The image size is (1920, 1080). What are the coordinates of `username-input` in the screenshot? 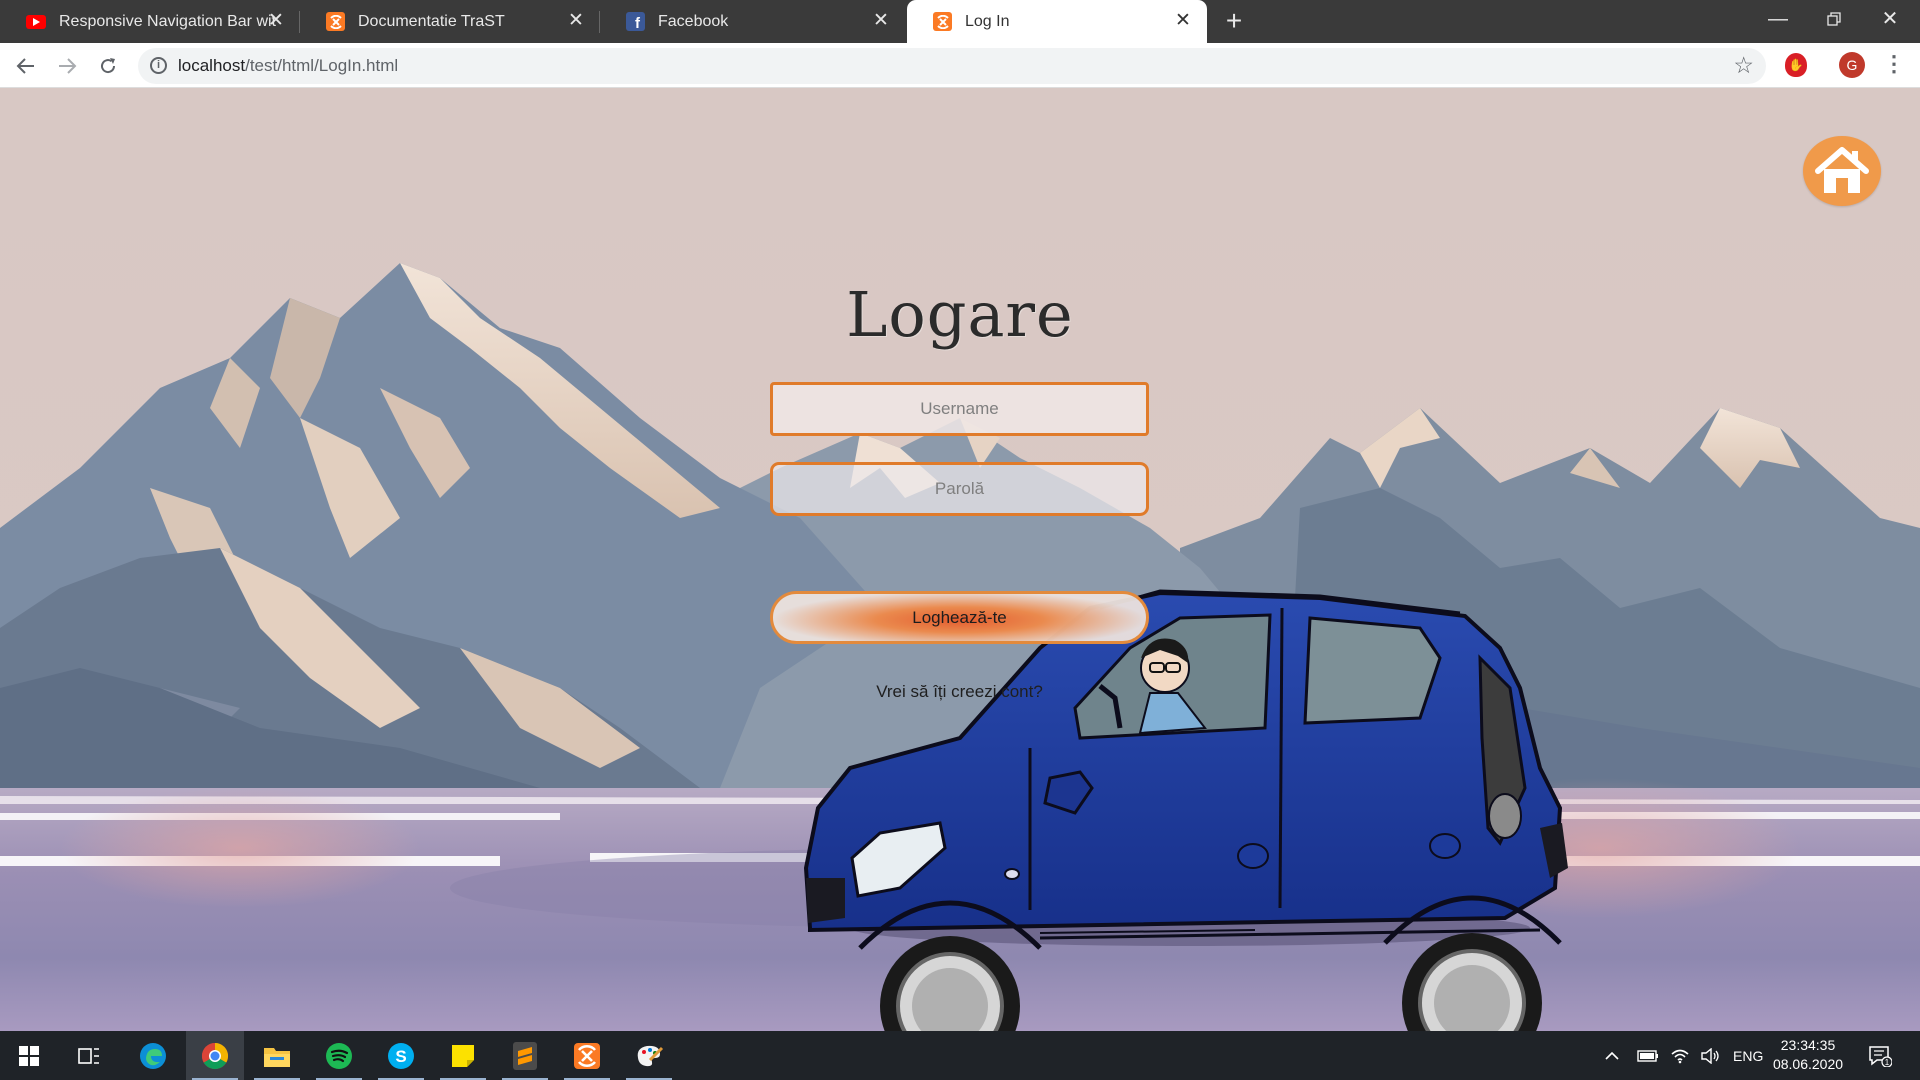 It's located at (959, 409).